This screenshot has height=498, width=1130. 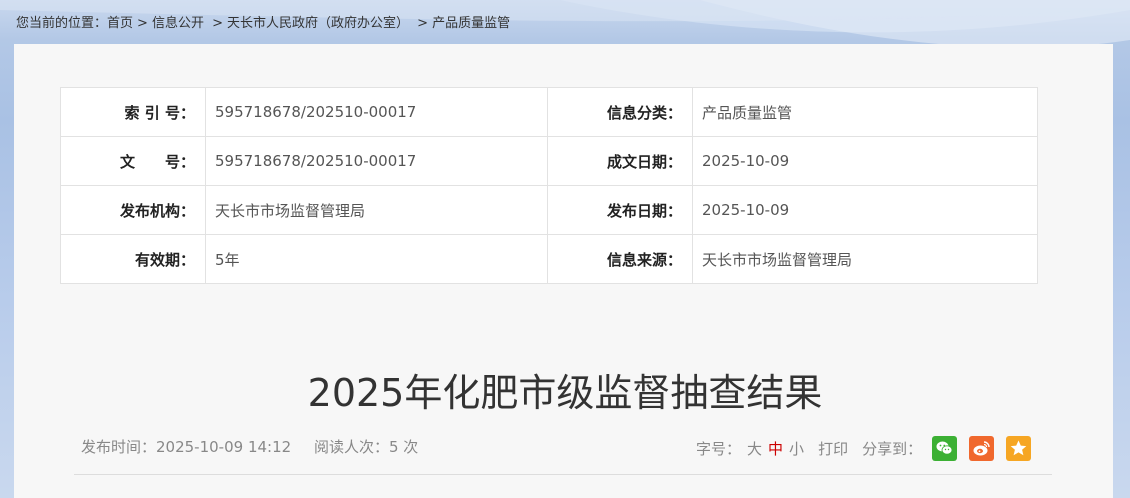 What do you see at coordinates (318, 23) in the screenshot?
I see `breadcrumb-government: 天长市人民政府（政府办公室）` at bounding box center [318, 23].